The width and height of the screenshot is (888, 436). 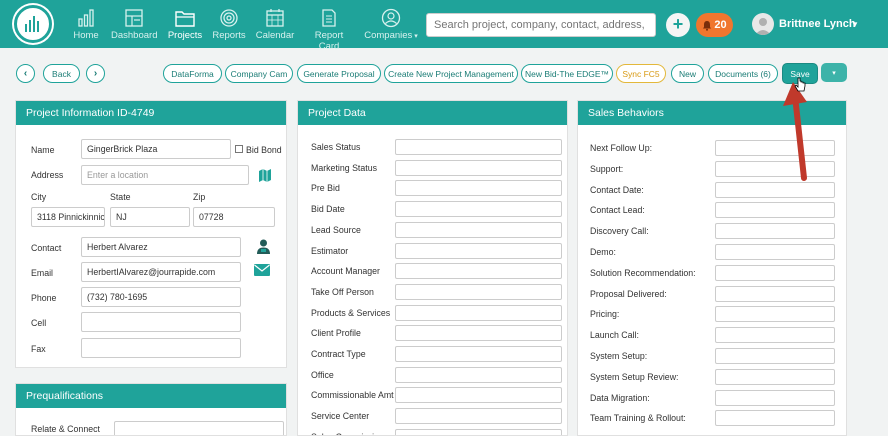 I want to click on avatar, so click(x=763, y=24).